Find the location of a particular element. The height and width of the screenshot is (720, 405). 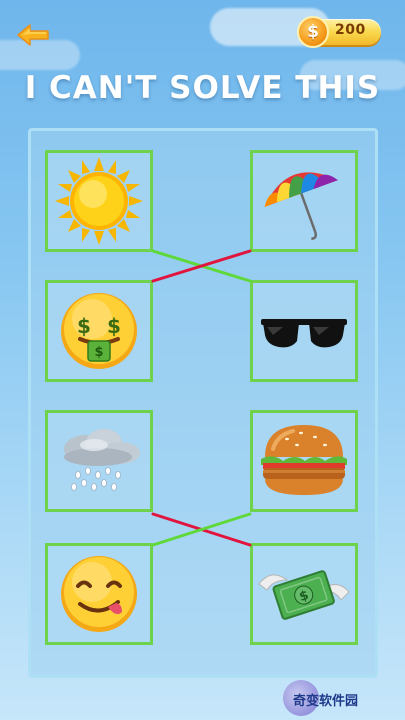

tile-money-mouth-face: $ $ $ is located at coordinates (99, 331).